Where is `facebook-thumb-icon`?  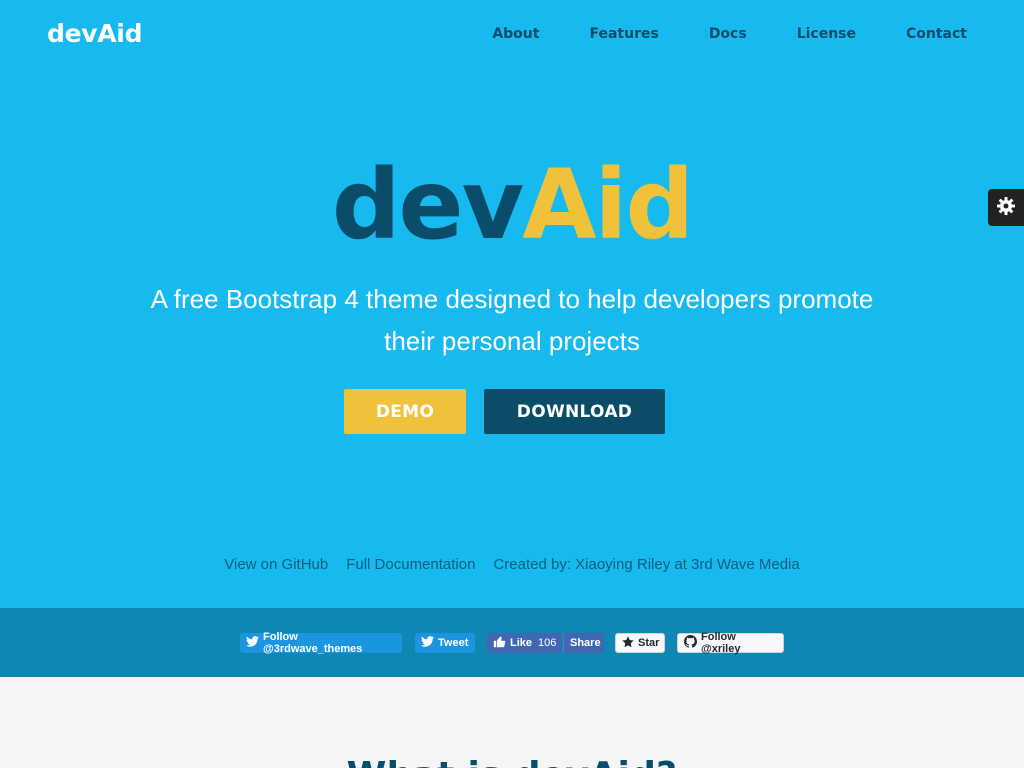
facebook-thumb-icon is located at coordinates (499, 643).